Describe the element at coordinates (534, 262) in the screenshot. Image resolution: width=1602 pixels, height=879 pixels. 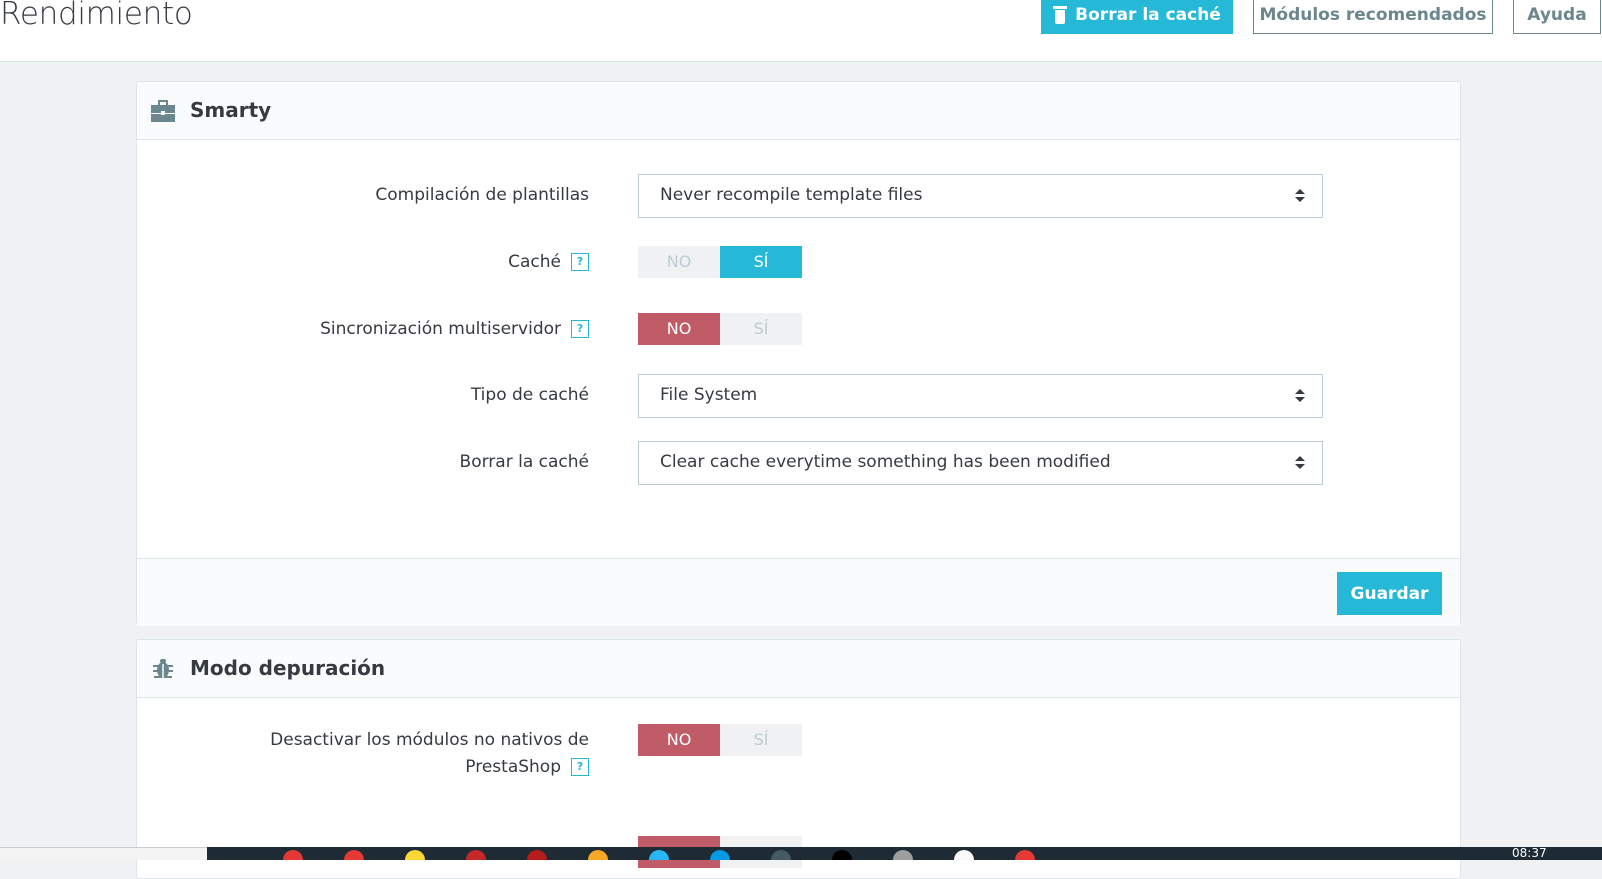
I see `cache-label: Caché` at that location.